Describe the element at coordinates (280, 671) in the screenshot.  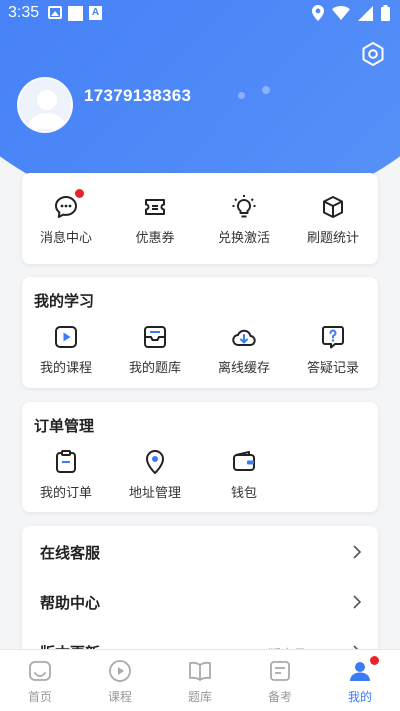
I see `board-icon` at that location.